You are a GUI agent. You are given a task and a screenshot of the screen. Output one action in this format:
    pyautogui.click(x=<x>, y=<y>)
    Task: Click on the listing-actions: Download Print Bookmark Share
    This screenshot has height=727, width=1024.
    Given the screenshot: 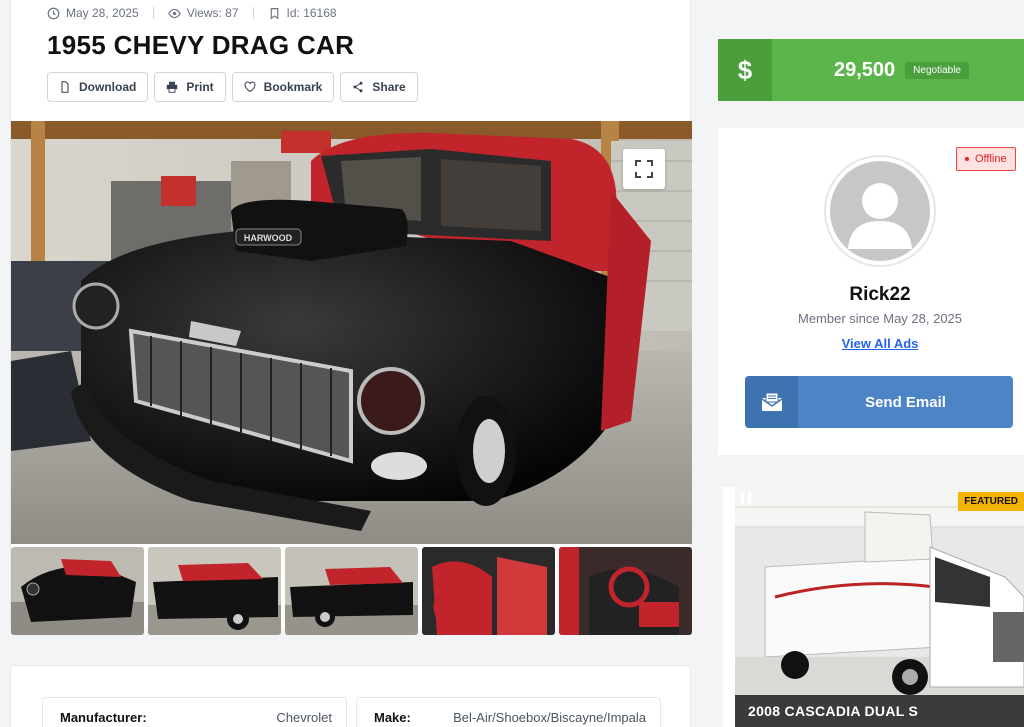 What is the action you would take?
    pyautogui.click(x=232, y=87)
    